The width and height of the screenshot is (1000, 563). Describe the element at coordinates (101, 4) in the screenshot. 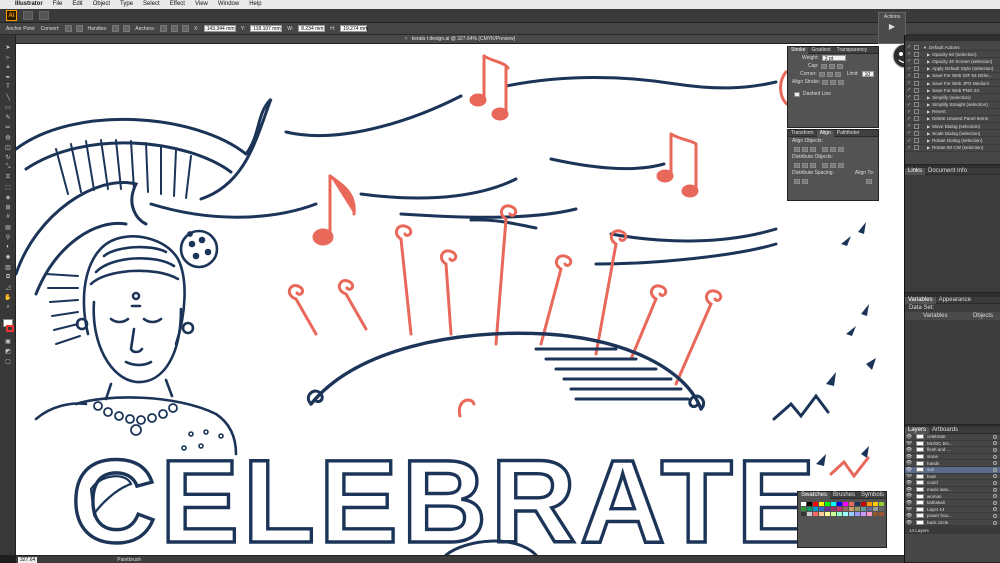

I see `menu-object: Object` at that location.